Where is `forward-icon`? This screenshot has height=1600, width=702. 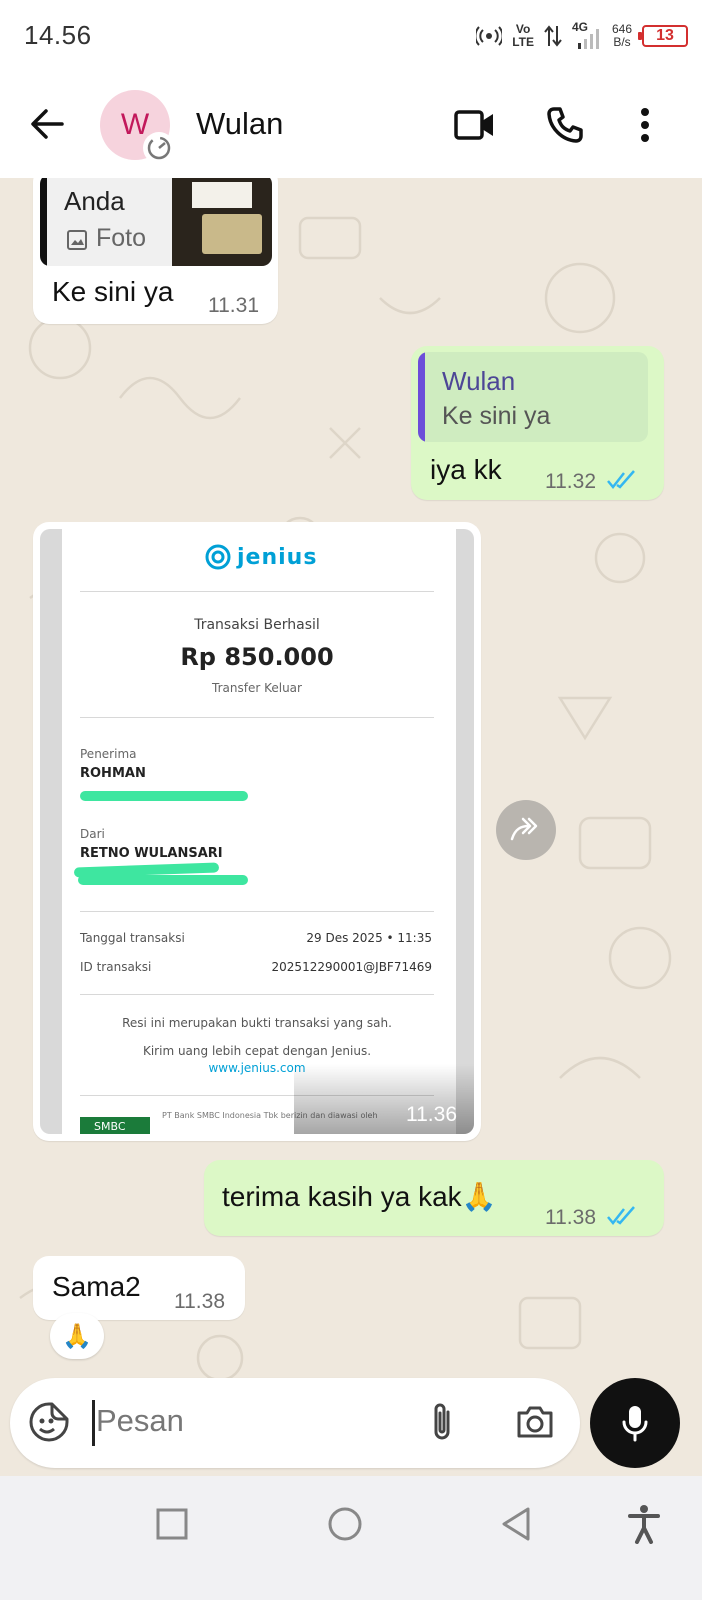 forward-icon is located at coordinates (524, 829).